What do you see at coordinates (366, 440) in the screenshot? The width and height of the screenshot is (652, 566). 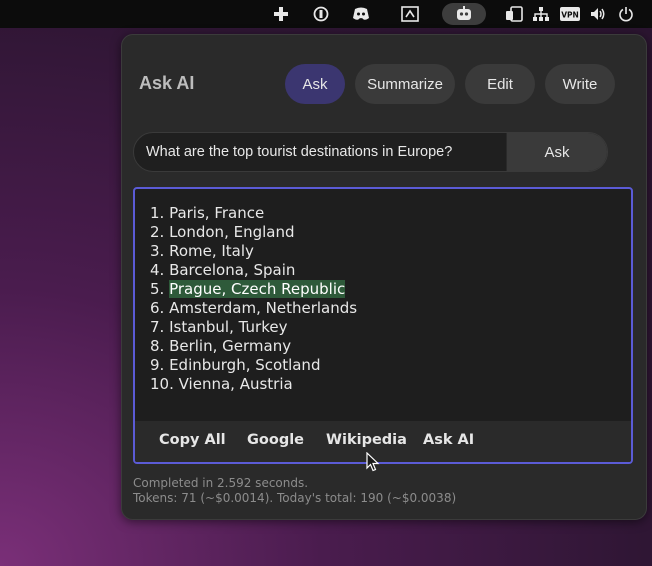 I see `wikipedia-button: Wikipedia` at bounding box center [366, 440].